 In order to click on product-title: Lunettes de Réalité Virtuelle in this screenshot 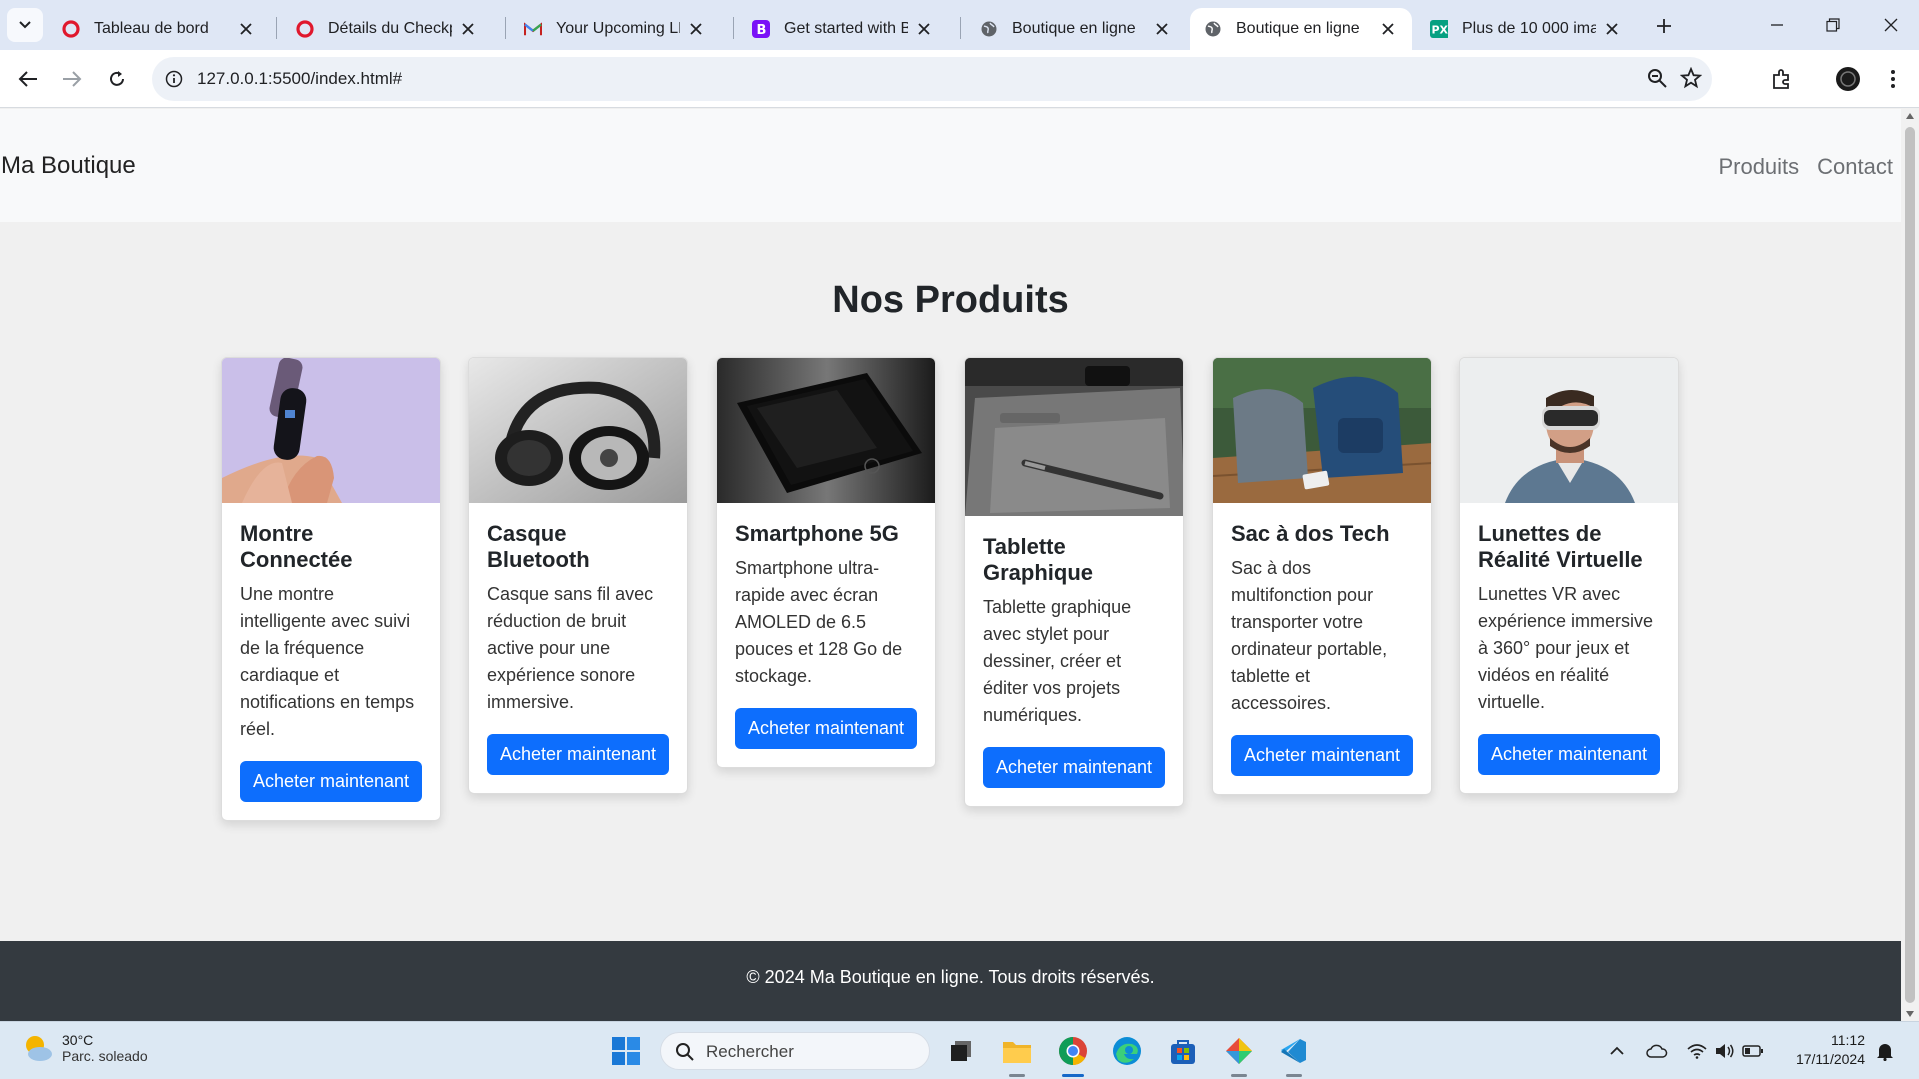, I will do `click(1560, 546)`.